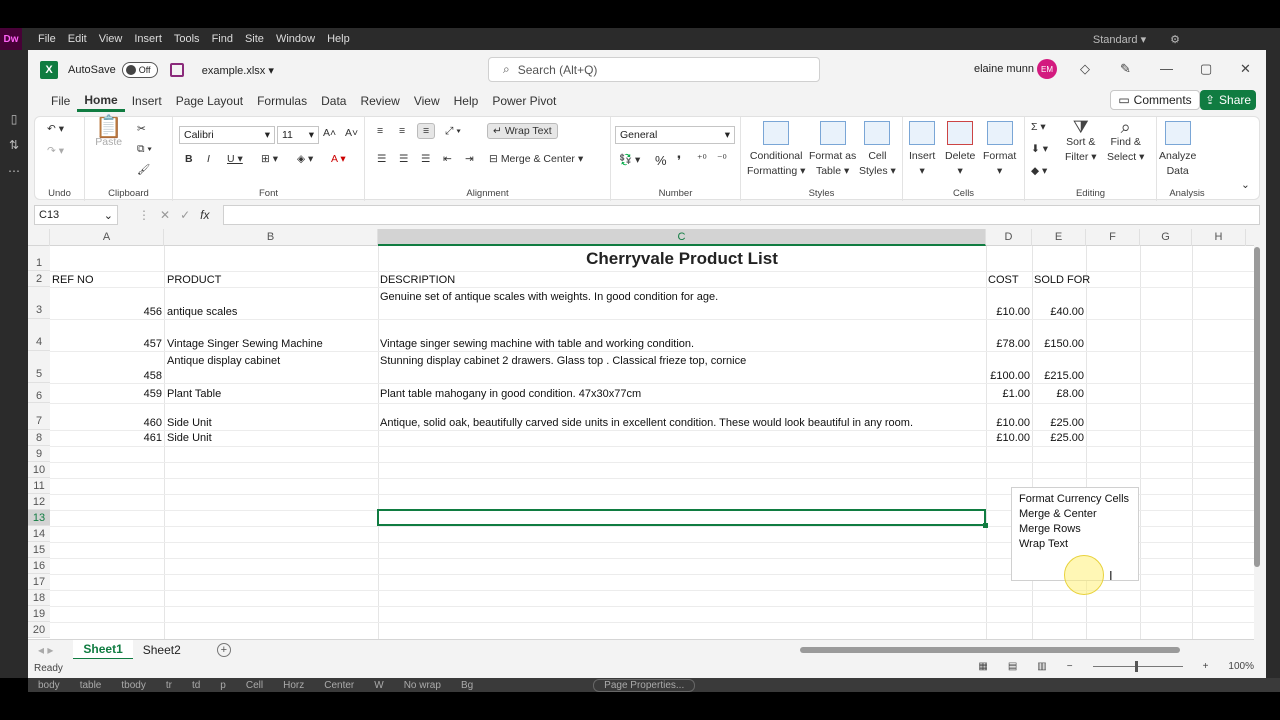 The image size is (1280, 720). I want to click on table-row-ref: 458, so click(107, 376).